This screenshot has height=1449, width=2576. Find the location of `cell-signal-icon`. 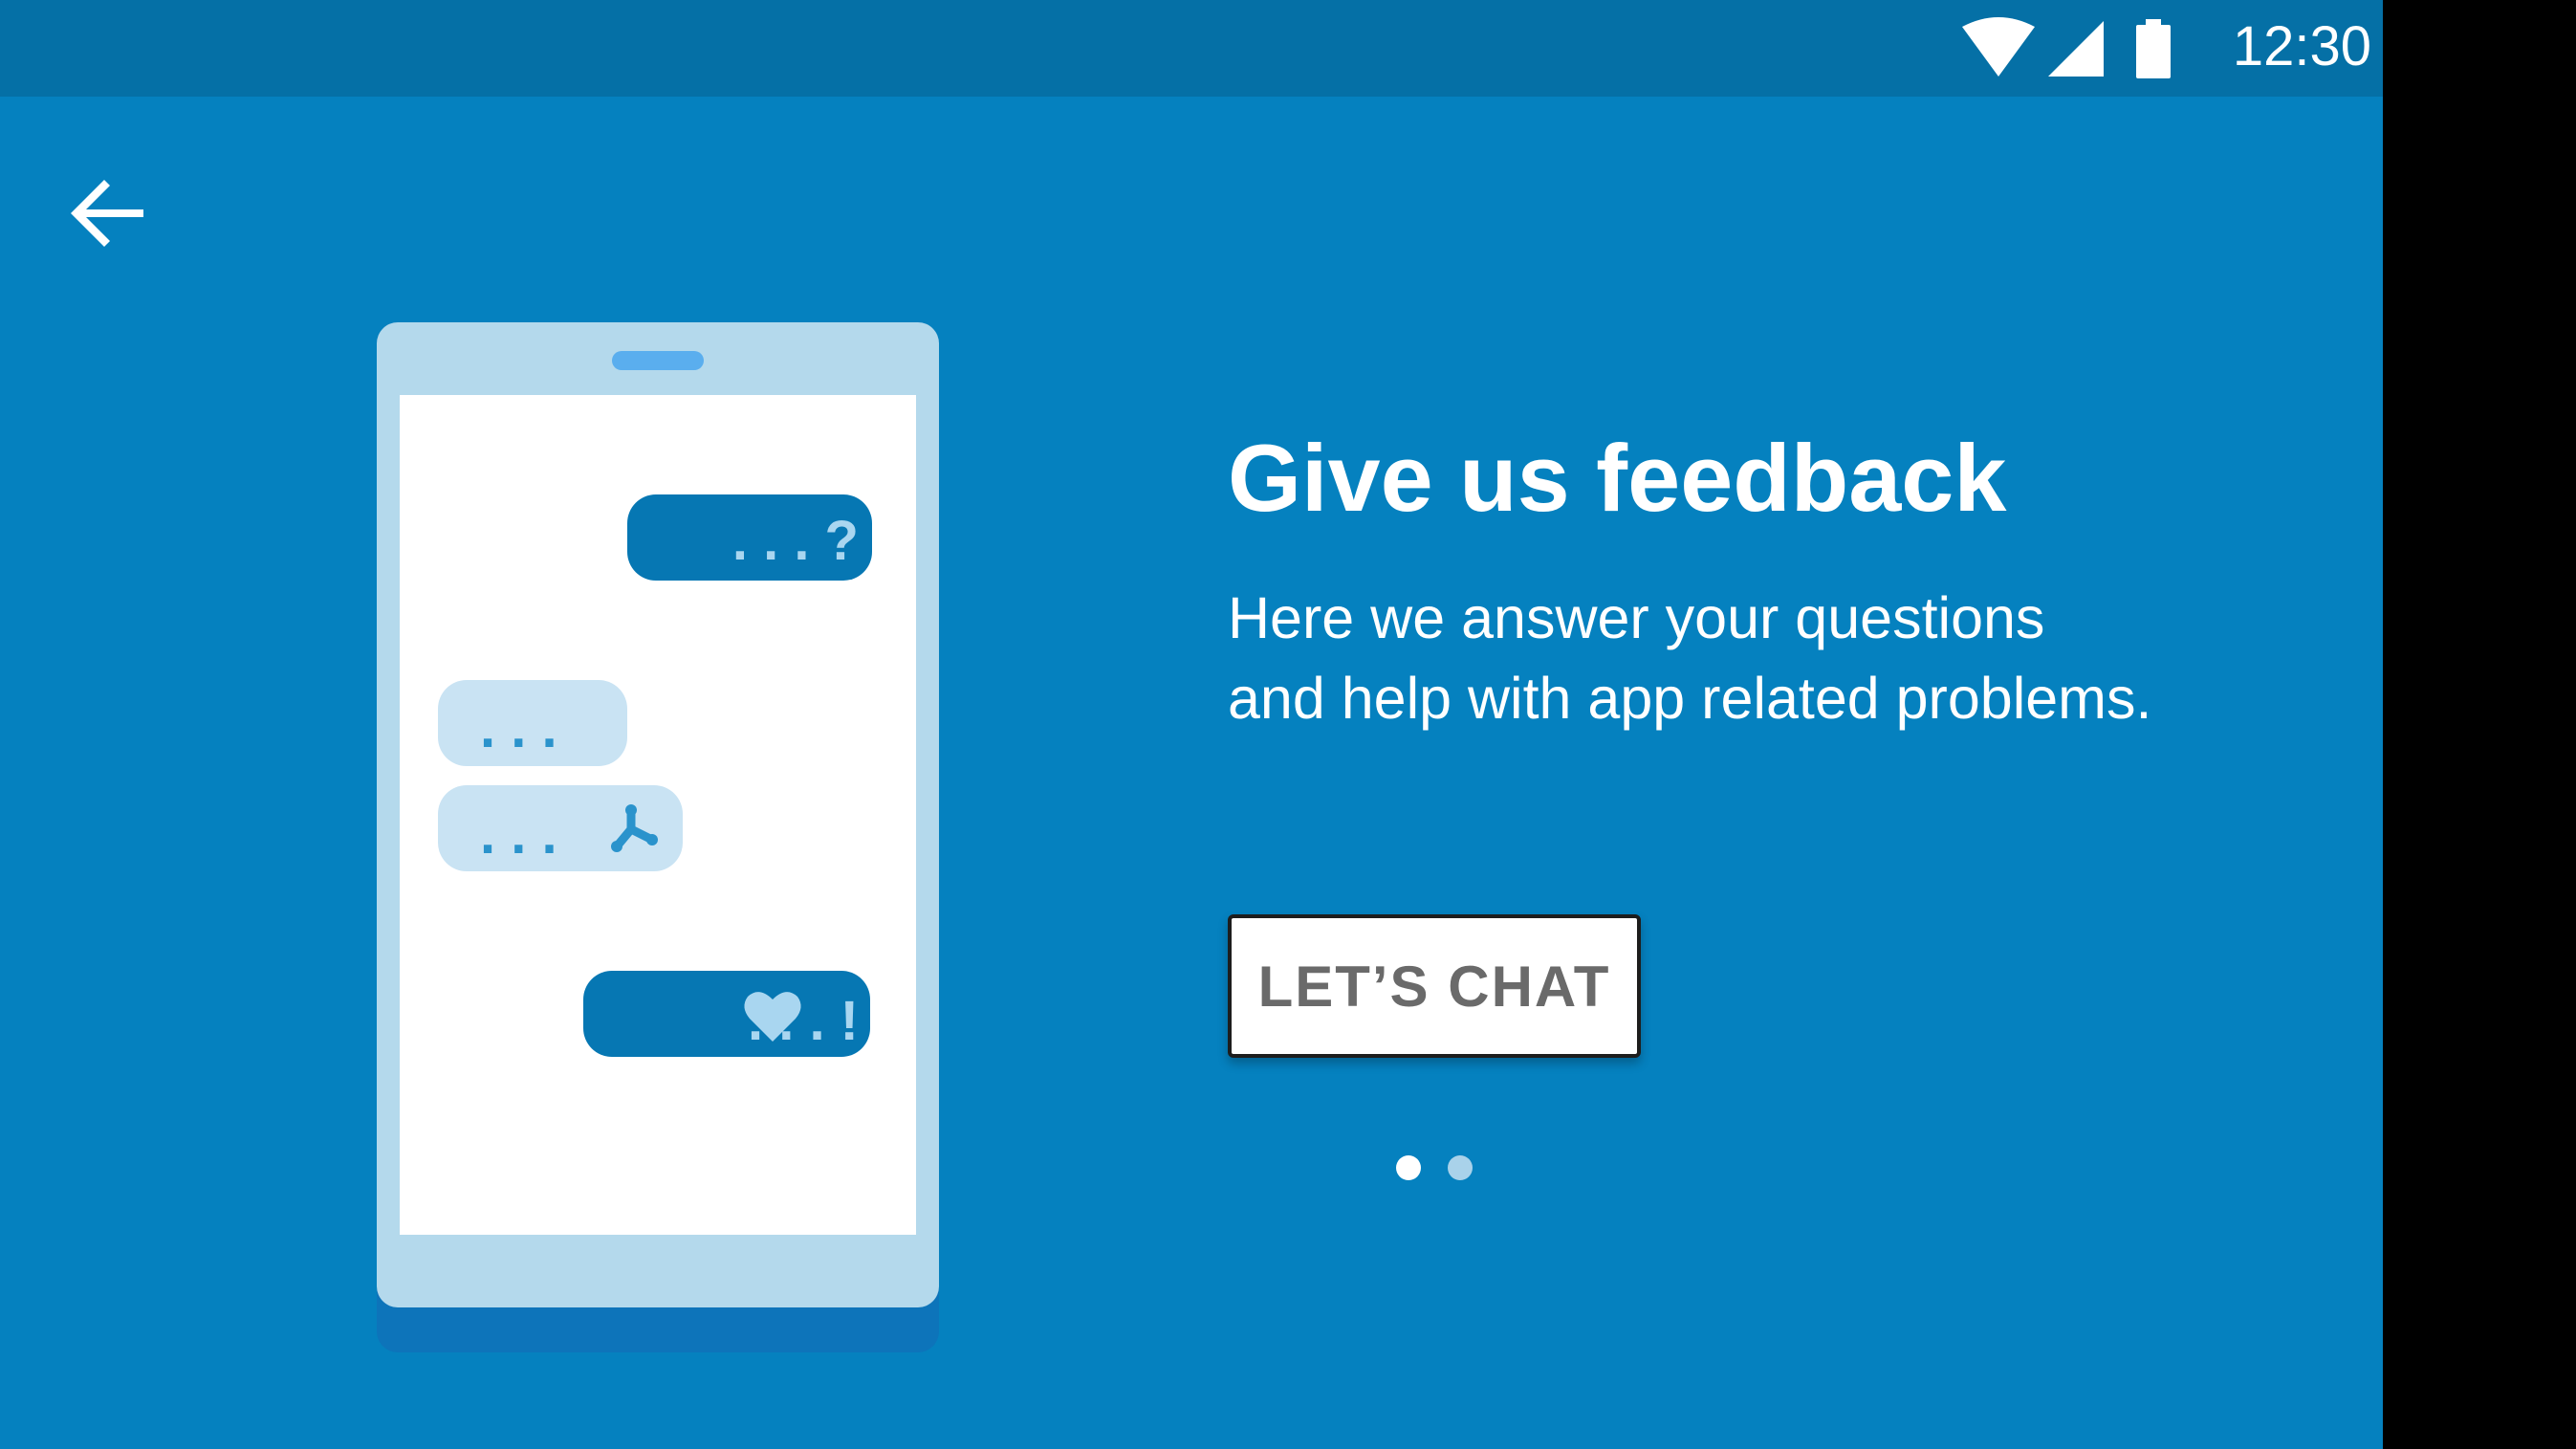

cell-signal-icon is located at coordinates (2076, 49).